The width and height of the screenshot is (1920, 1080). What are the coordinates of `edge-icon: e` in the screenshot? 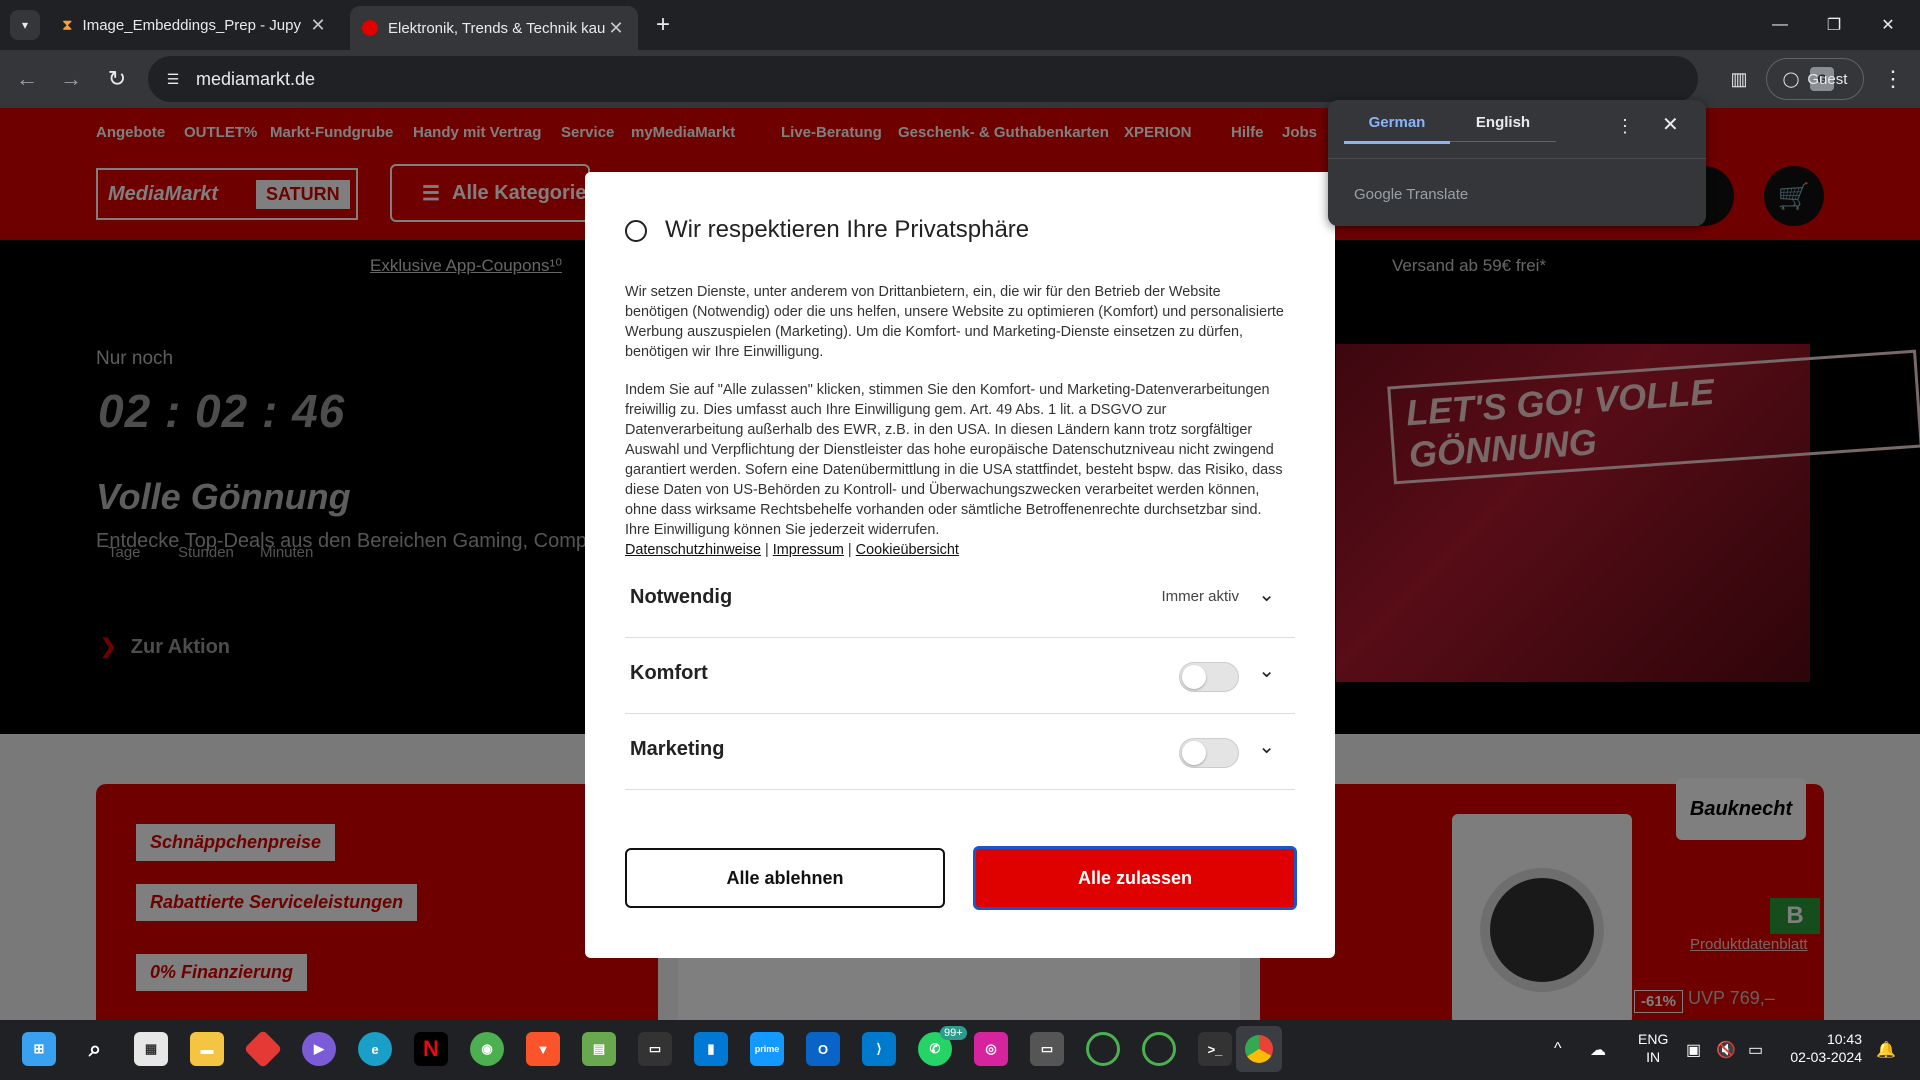 It's located at (375, 1049).